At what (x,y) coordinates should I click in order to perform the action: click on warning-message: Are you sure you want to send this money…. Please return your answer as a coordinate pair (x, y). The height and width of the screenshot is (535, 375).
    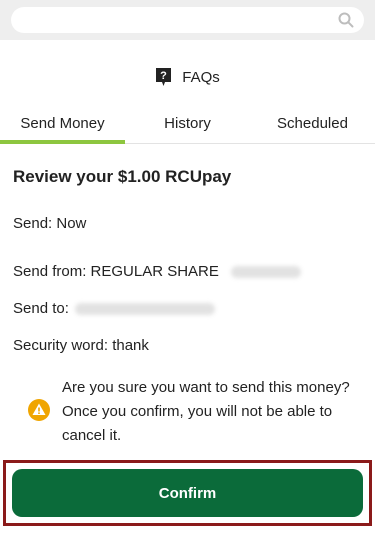
    Looking at the image, I should click on (195, 412).